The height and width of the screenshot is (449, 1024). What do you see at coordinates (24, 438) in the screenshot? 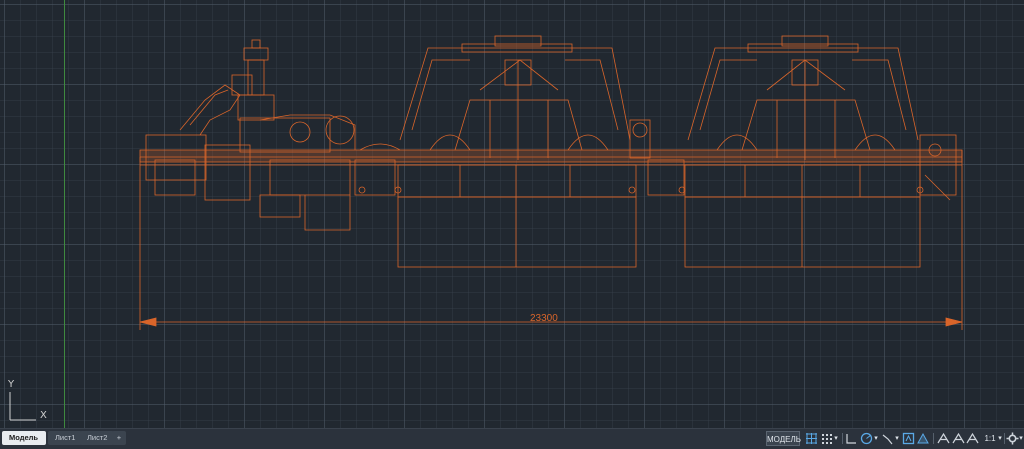
I see `tab-model: Модель` at bounding box center [24, 438].